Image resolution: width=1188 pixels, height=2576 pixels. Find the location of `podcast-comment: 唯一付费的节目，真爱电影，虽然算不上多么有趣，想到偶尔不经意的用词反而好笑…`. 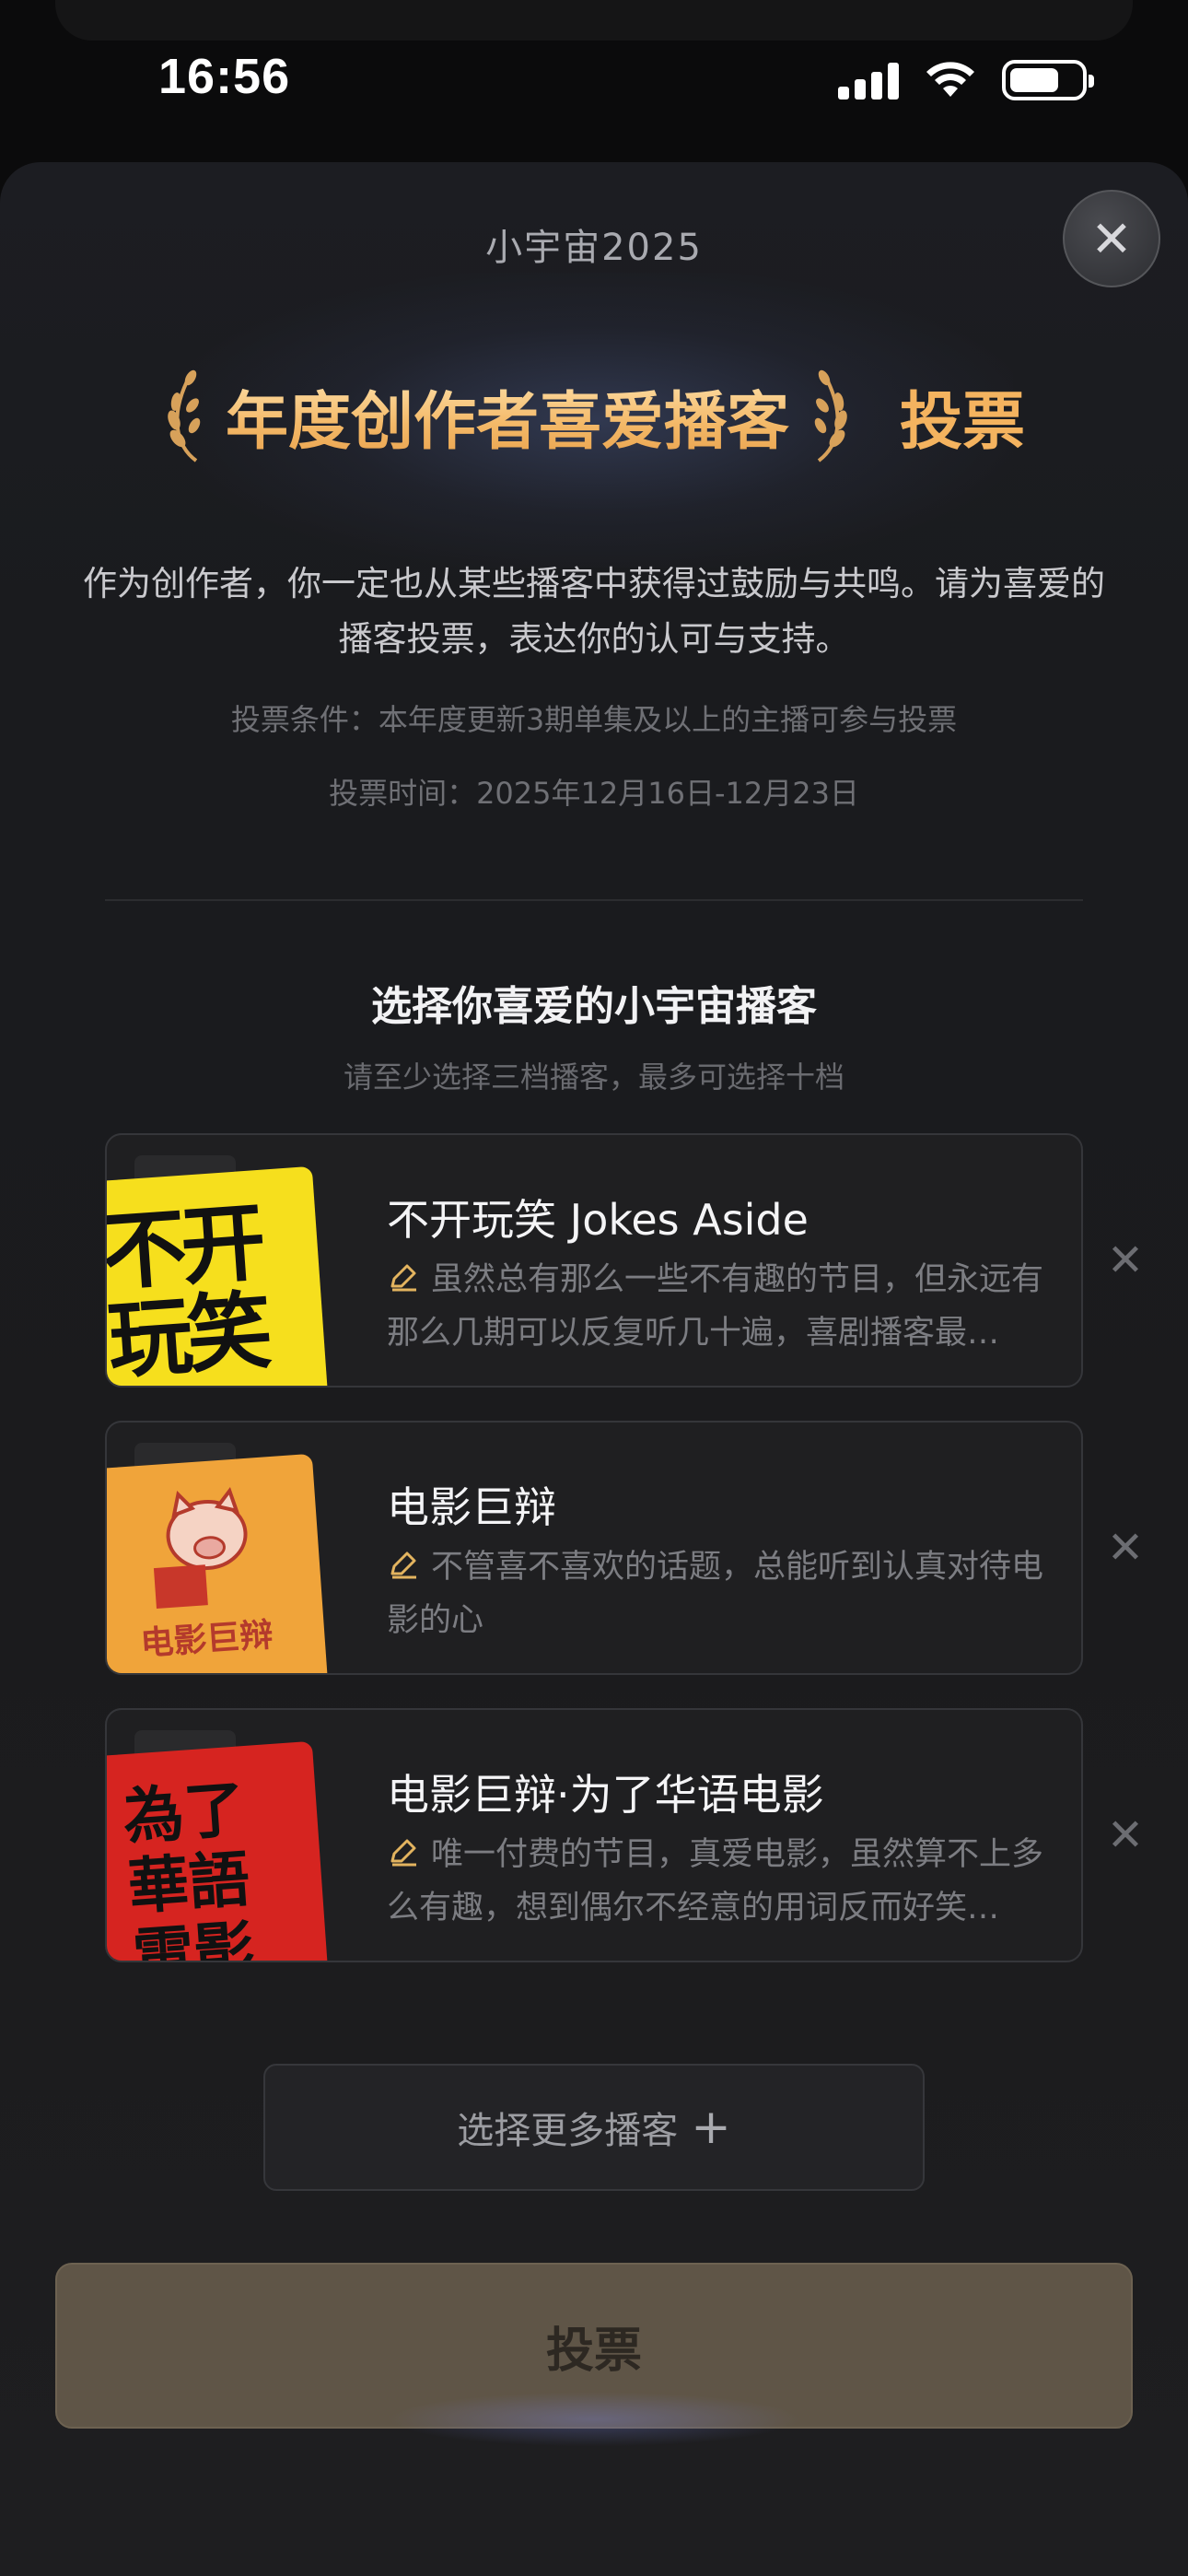

podcast-comment: 唯一付费的节目，真爱电影，虽然算不上多么有趣，想到偶尔不经意的用词反而好笑… is located at coordinates (715, 1881).